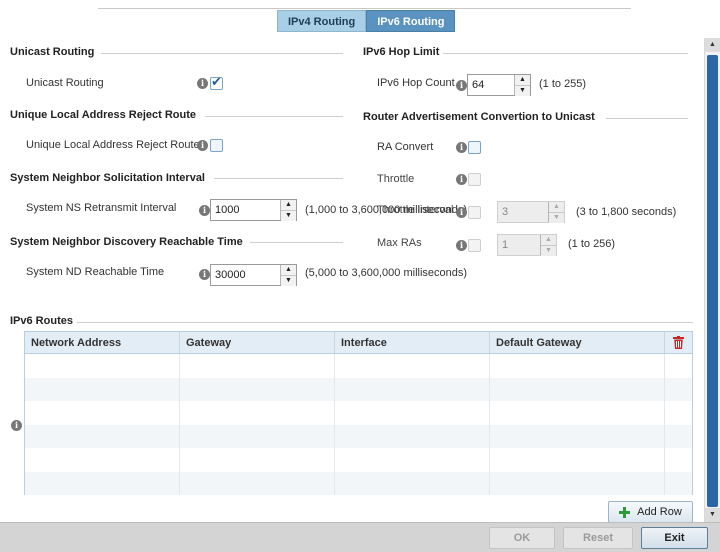 The width and height of the screenshot is (720, 552). I want to click on trash-icon, so click(678, 342).